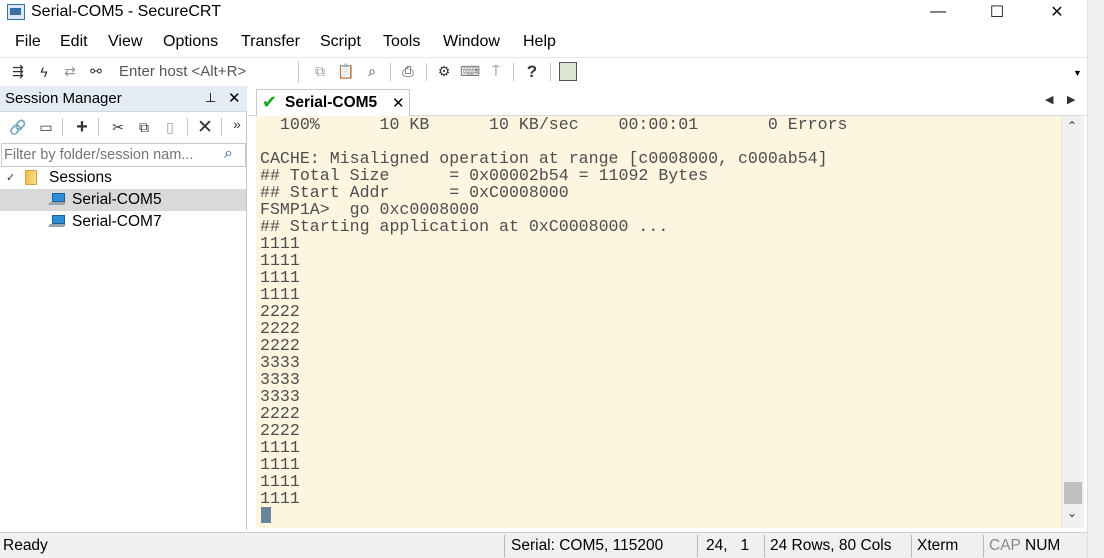 The image size is (1104, 558). I want to click on reconnect-icon: ⇄, so click(70, 71).